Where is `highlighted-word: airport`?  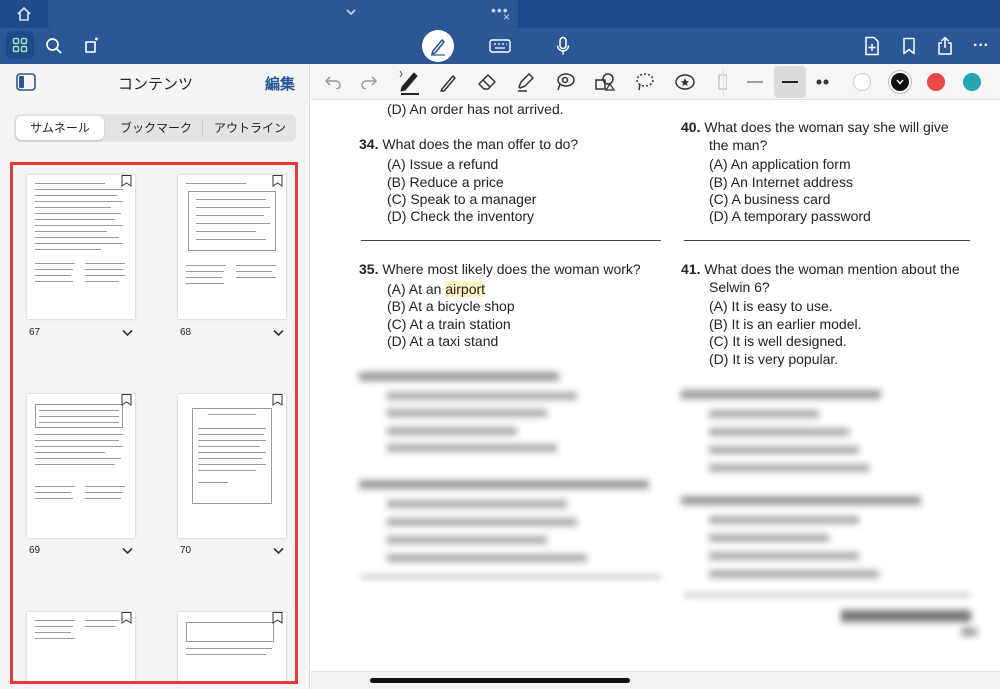
highlighted-word: airport is located at coordinates (465, 289).